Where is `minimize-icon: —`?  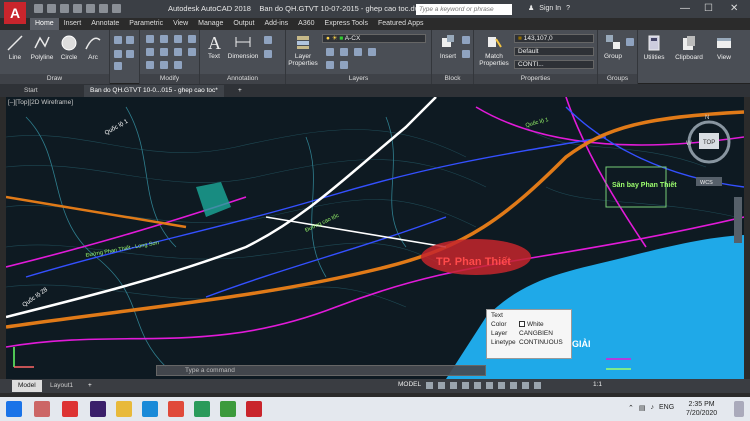
minimize-icon: — is located at coordinates (685, 8).